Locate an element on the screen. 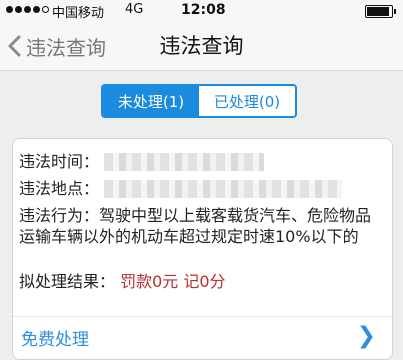 Image resolution: width=403 pixels, height=360 pixels. tab-processed: 已处理(0) is located at coordinates (247, 101).